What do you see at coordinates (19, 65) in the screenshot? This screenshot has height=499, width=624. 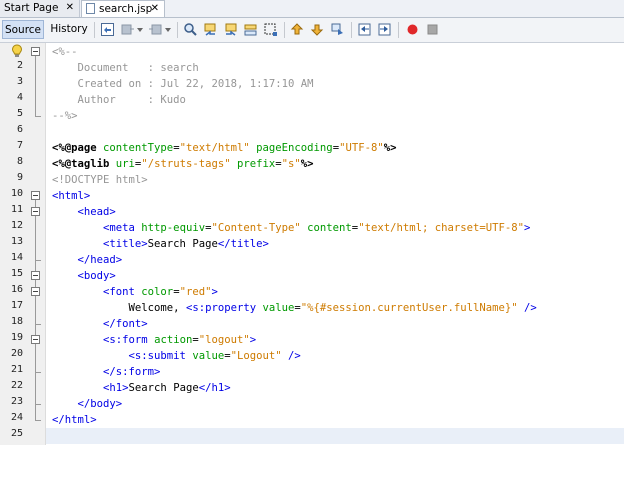 I see `line-number: 2` at bounding box center [19, 65].